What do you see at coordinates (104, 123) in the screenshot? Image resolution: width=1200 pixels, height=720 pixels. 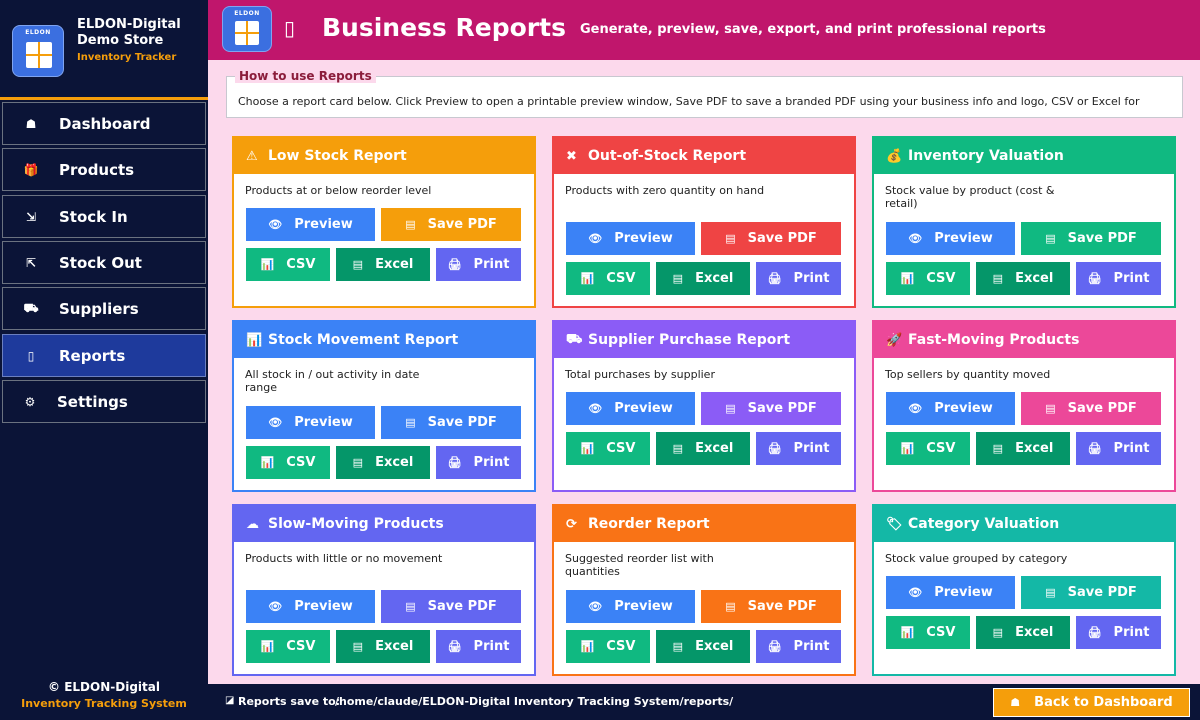 I see `sidebar-item-dashboard: ☗ Dashboard` at bounding box center [104, 123].